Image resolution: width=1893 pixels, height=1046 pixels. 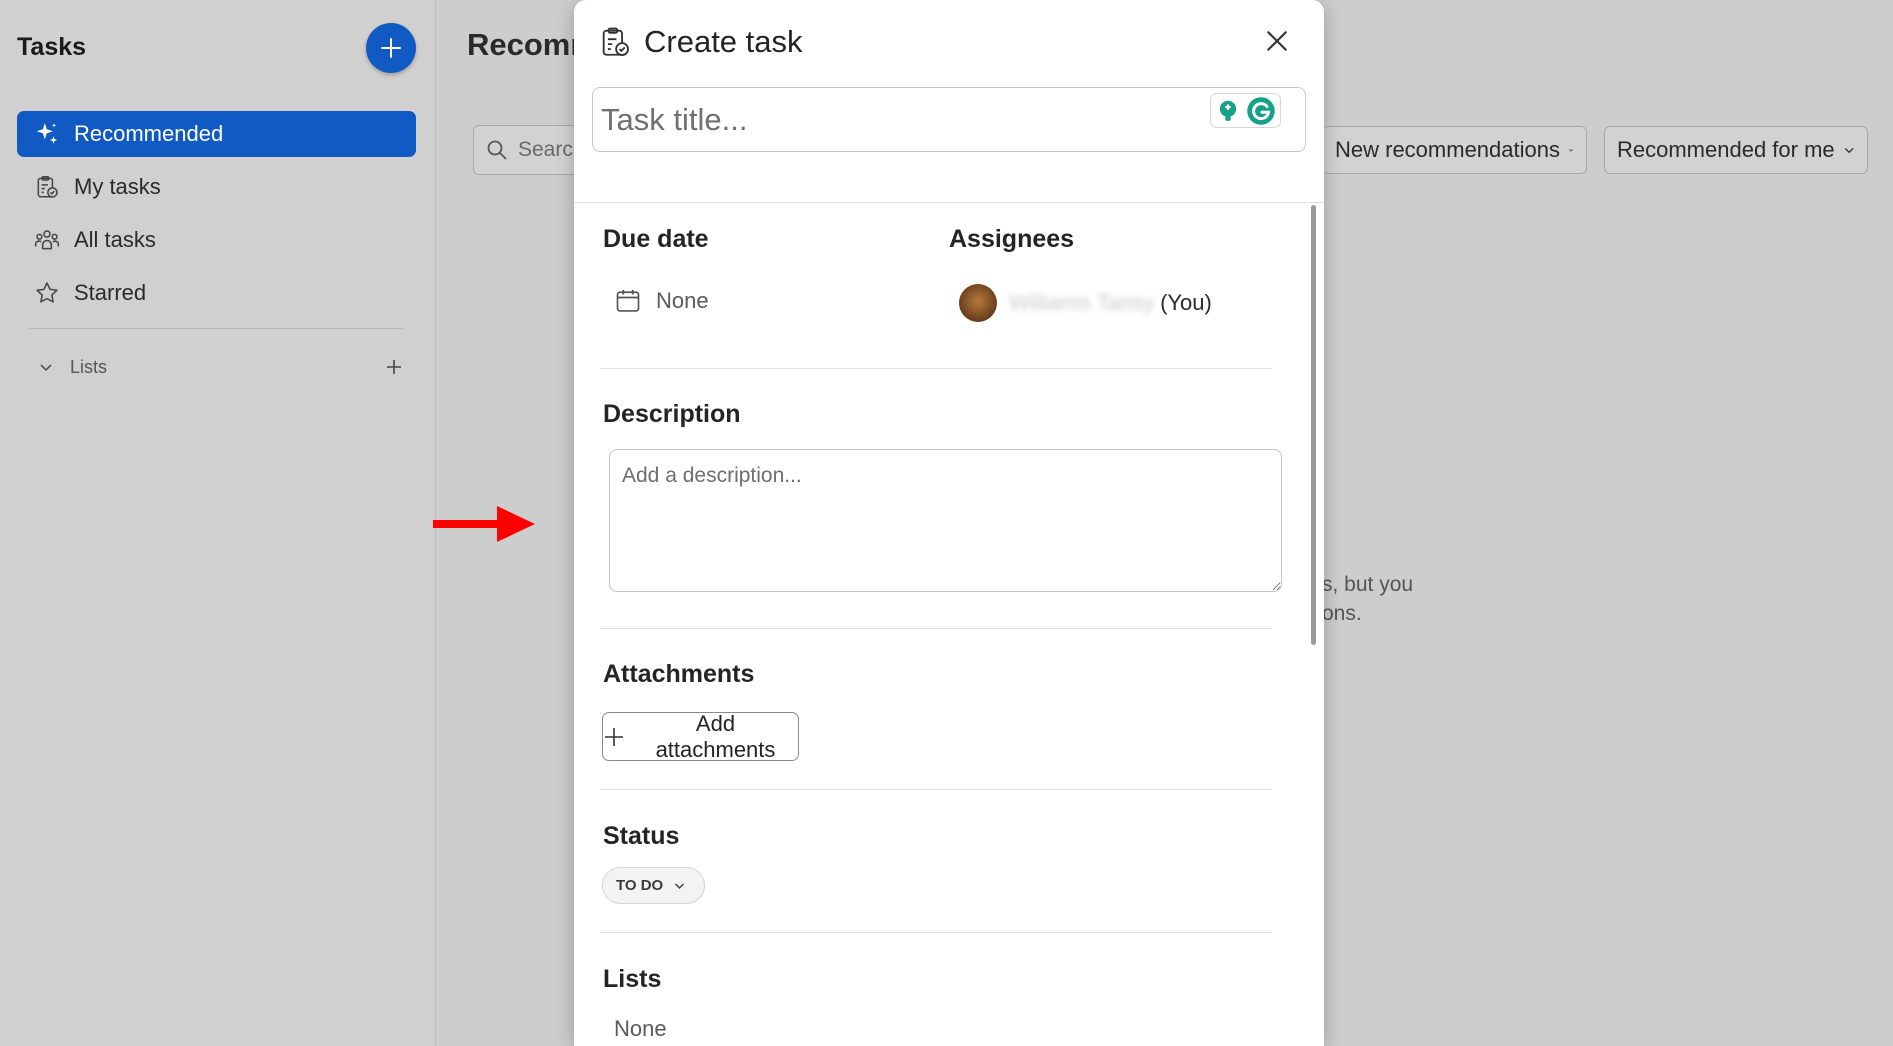 What do you see at coordinates (1228, 110) in the screenshot?
I see `lightbulb-icon` at bounding box center [1228, 110].